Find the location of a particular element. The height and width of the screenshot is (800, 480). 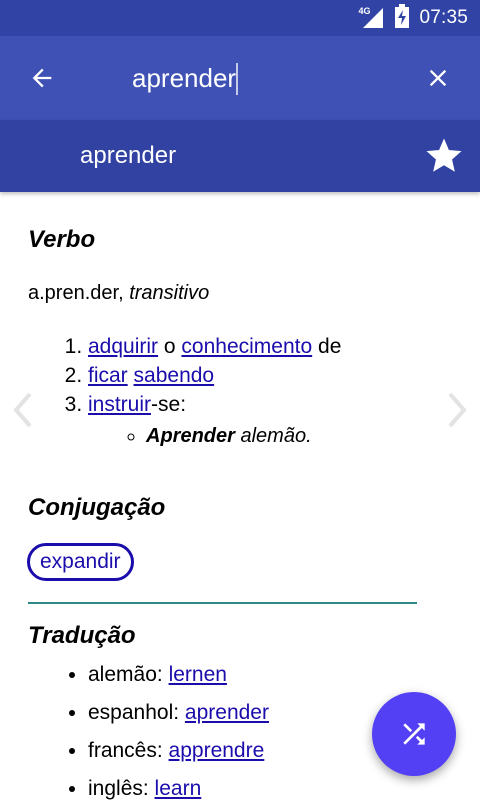

chevron-right-icon is located at coordinates (457, 410).